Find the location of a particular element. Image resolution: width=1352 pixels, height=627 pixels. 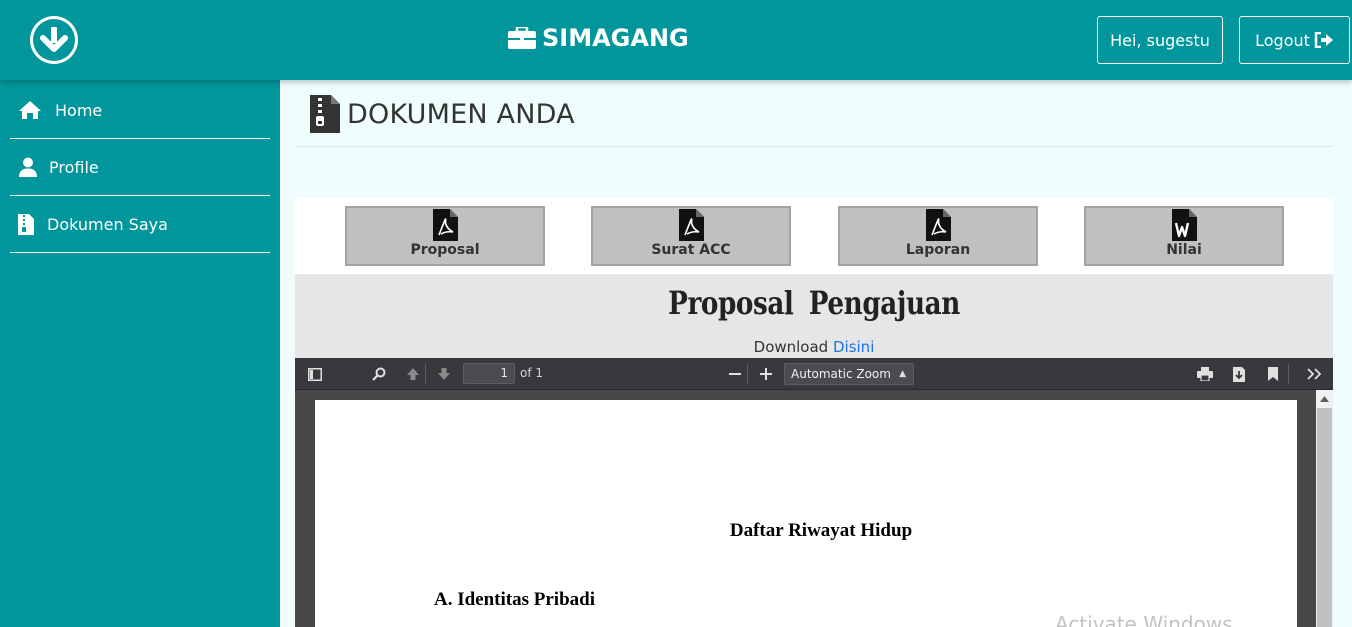

document-label: Proposal is located at coordinates (445, 250).